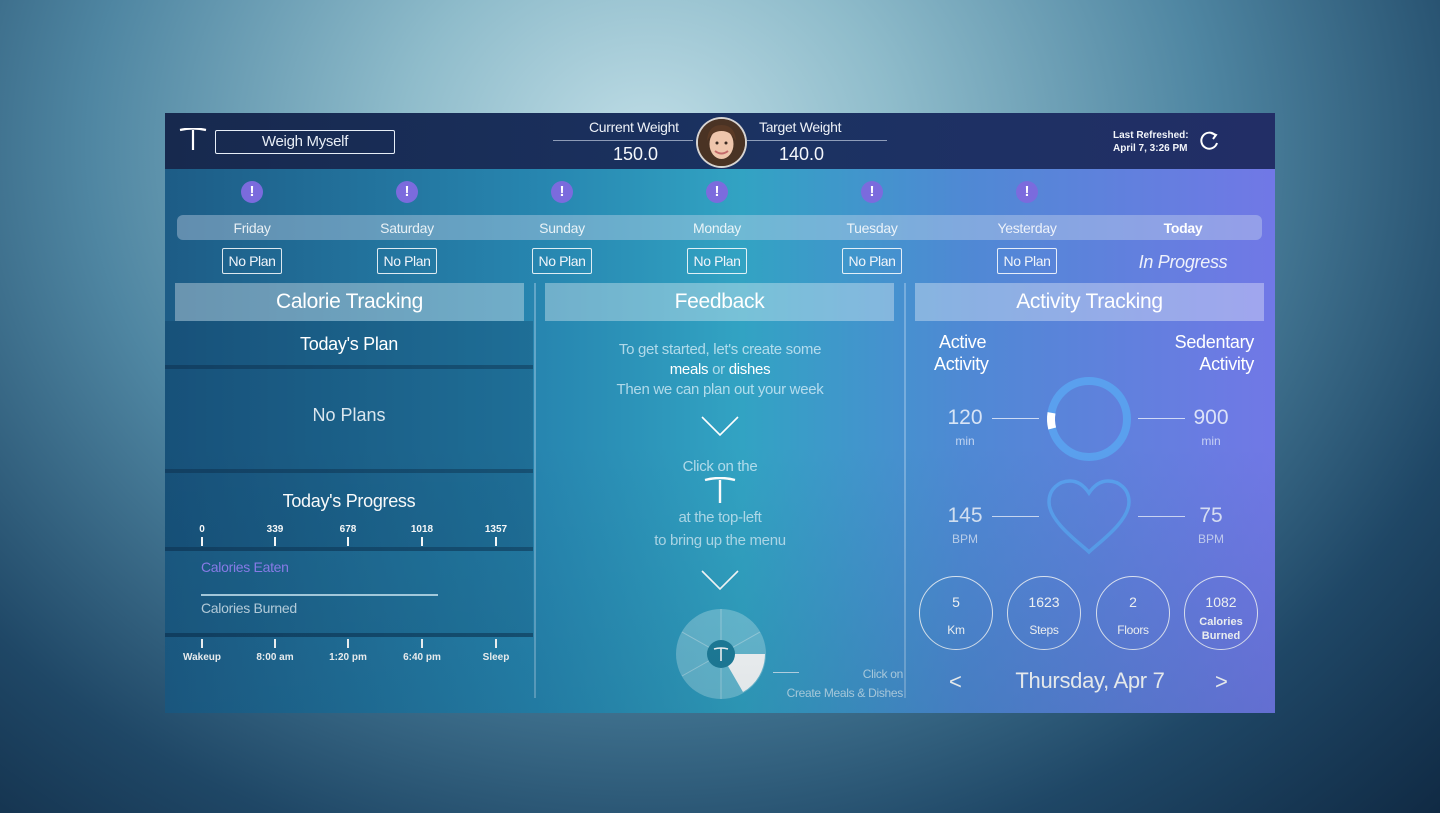 The image size is (1440, 813). Describe the element at coordinates (961, 364) in the screenshot. I see `active-label-line2: Activity` at that location.